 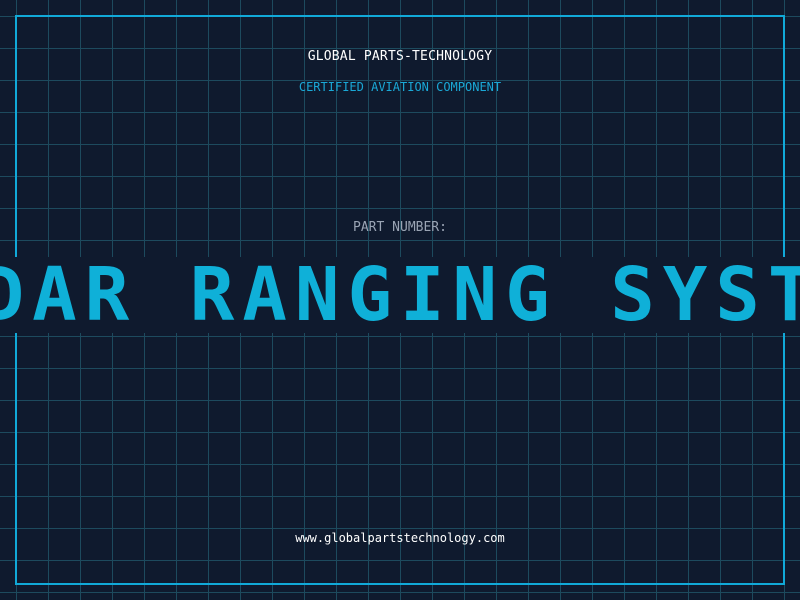 I want to click on website-url: www.globalpartstechnology.com, so click(x=400, y=538).